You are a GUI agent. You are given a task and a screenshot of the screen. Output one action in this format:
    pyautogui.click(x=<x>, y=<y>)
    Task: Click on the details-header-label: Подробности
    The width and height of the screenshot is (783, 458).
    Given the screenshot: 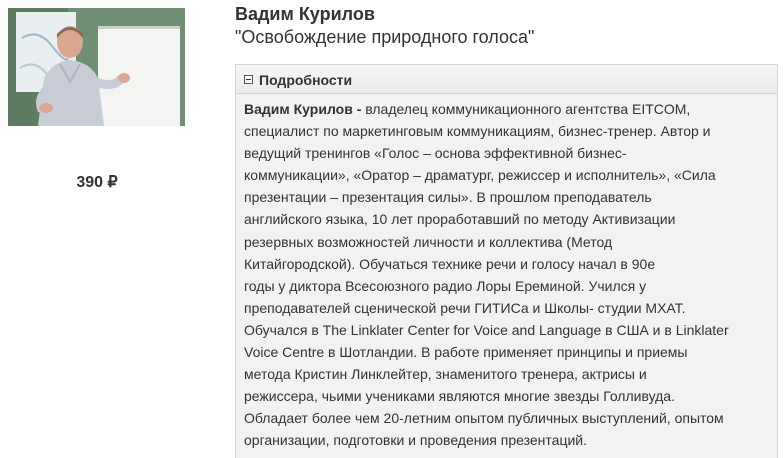 What is the action you would take?
    pyautogui.click(x=306, y=80)
    